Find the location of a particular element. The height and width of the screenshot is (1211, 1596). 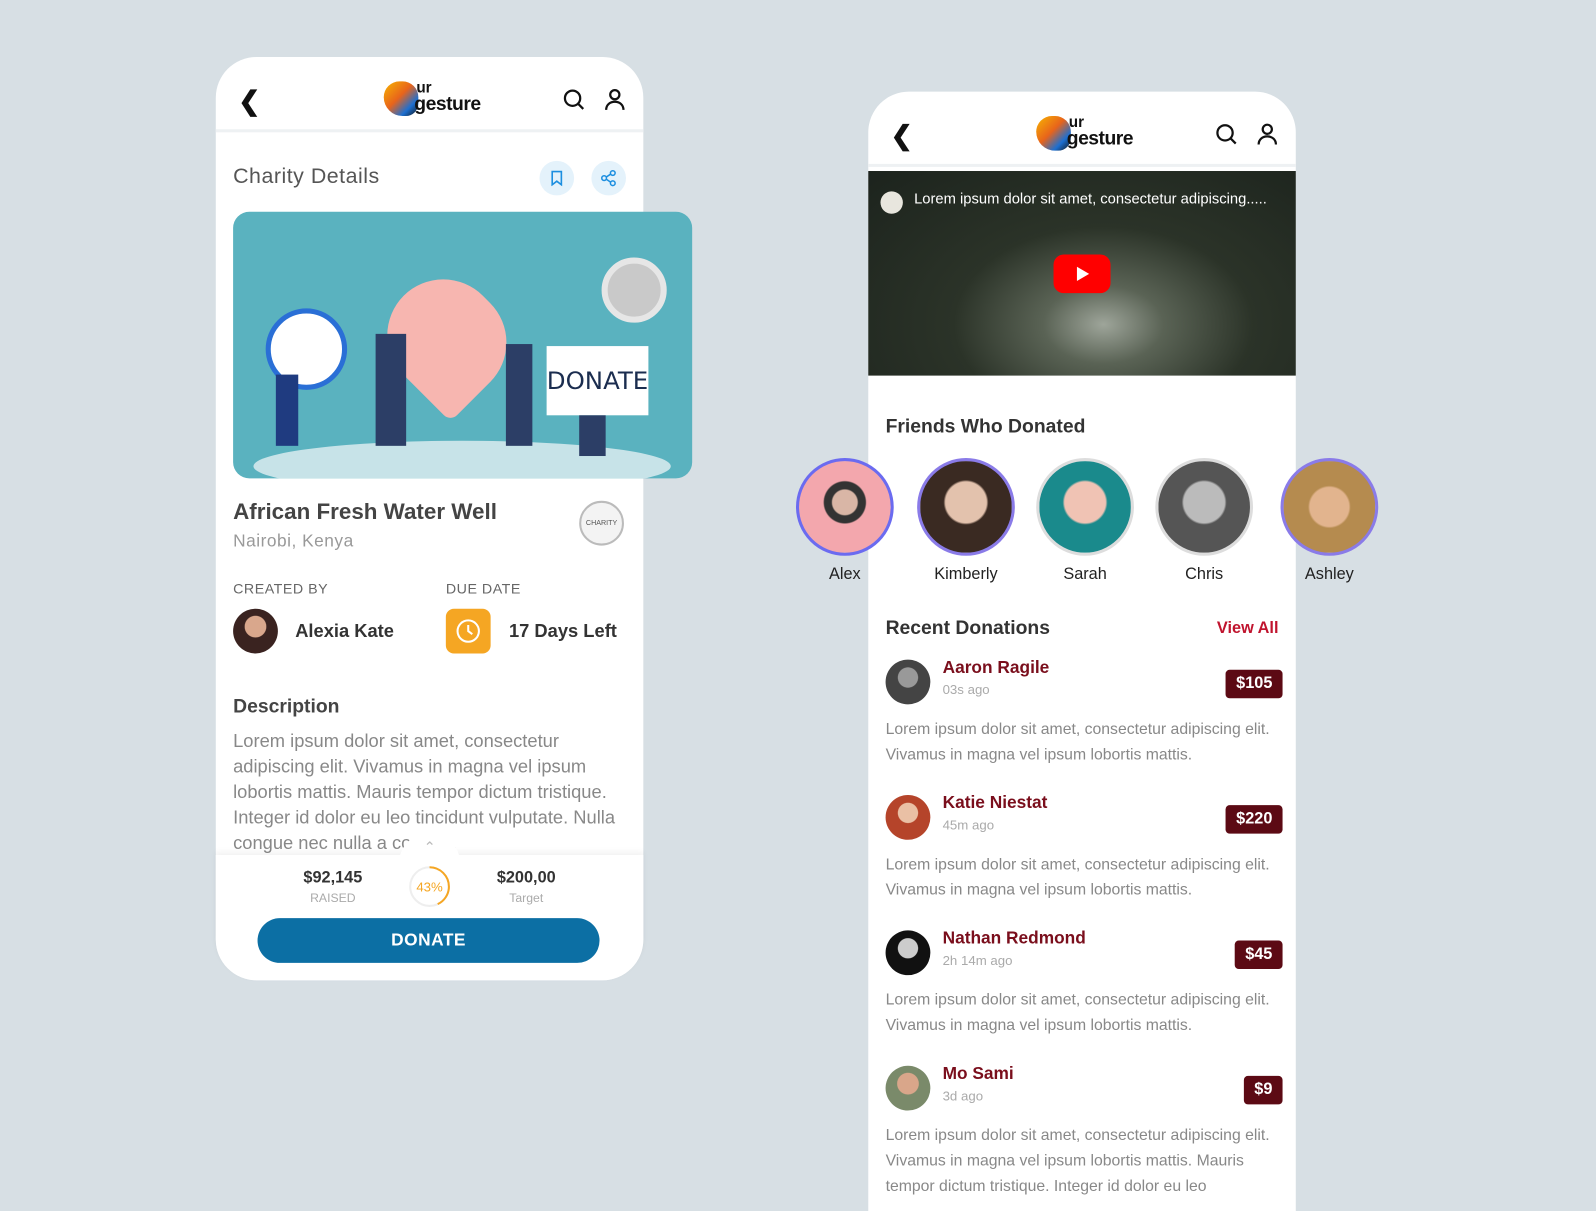

friend-kimberly: Kimberly is located at coordinates (966, 521).